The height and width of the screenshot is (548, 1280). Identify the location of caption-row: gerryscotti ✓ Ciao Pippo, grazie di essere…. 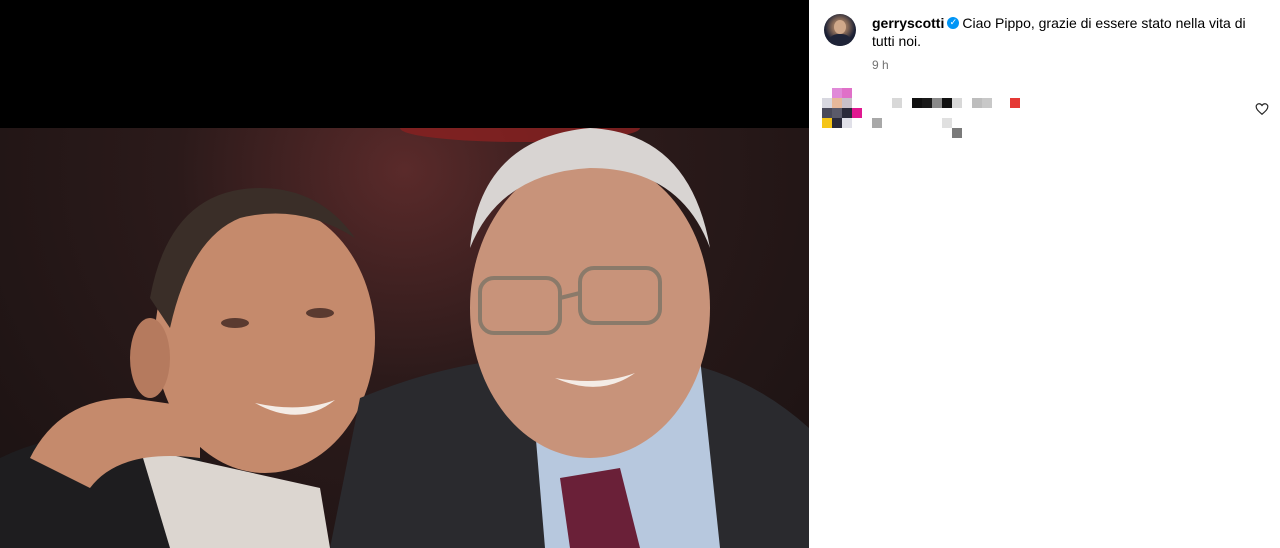
(1044, 32).